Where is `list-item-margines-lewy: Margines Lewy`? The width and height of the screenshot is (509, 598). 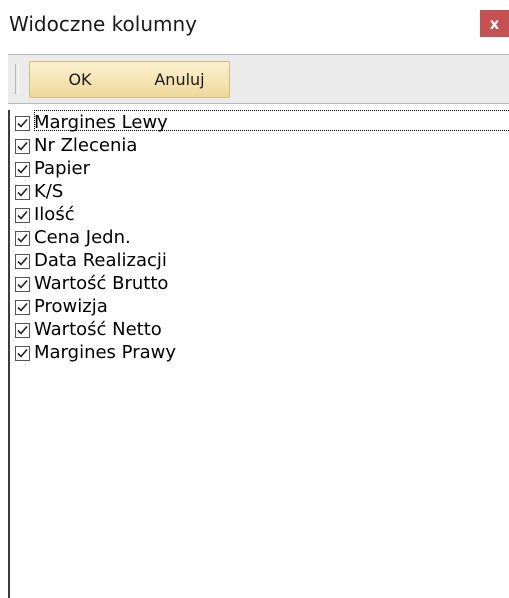
list-item-margines-lewy: Margines Lewy is located at coordinates (91, 123).